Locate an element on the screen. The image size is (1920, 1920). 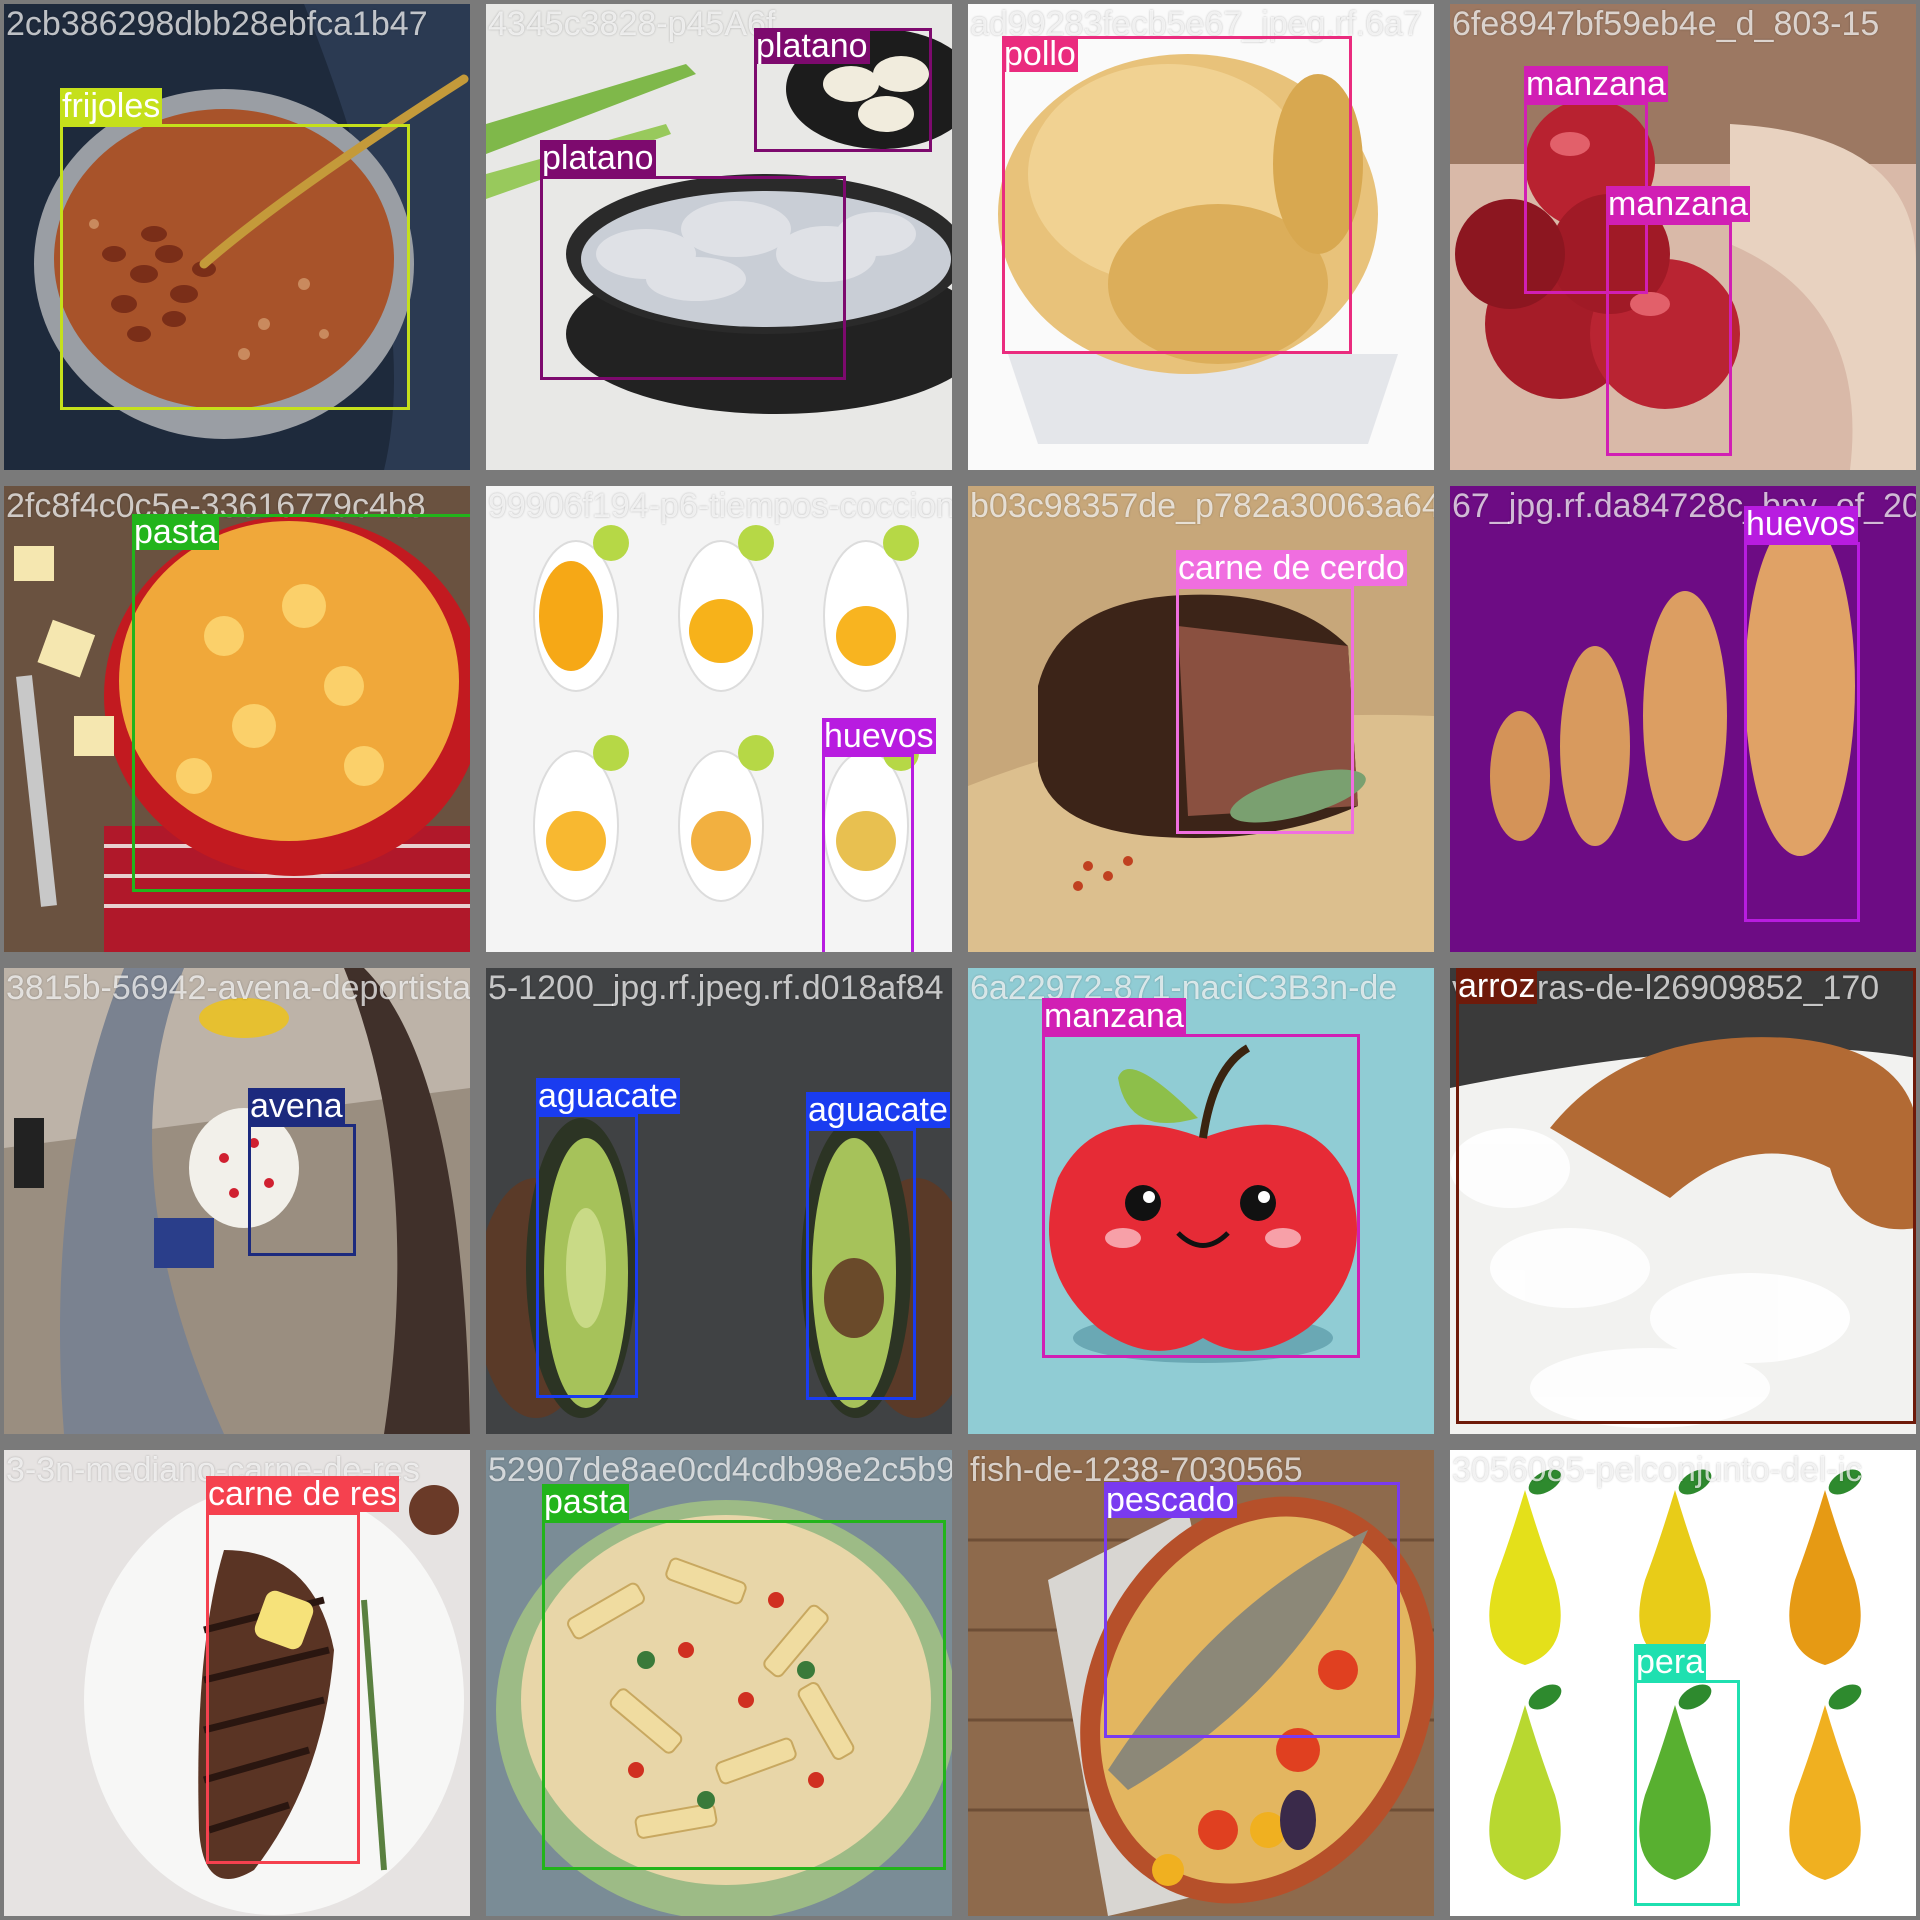
oats-image is located at coordinates (237, 1201).